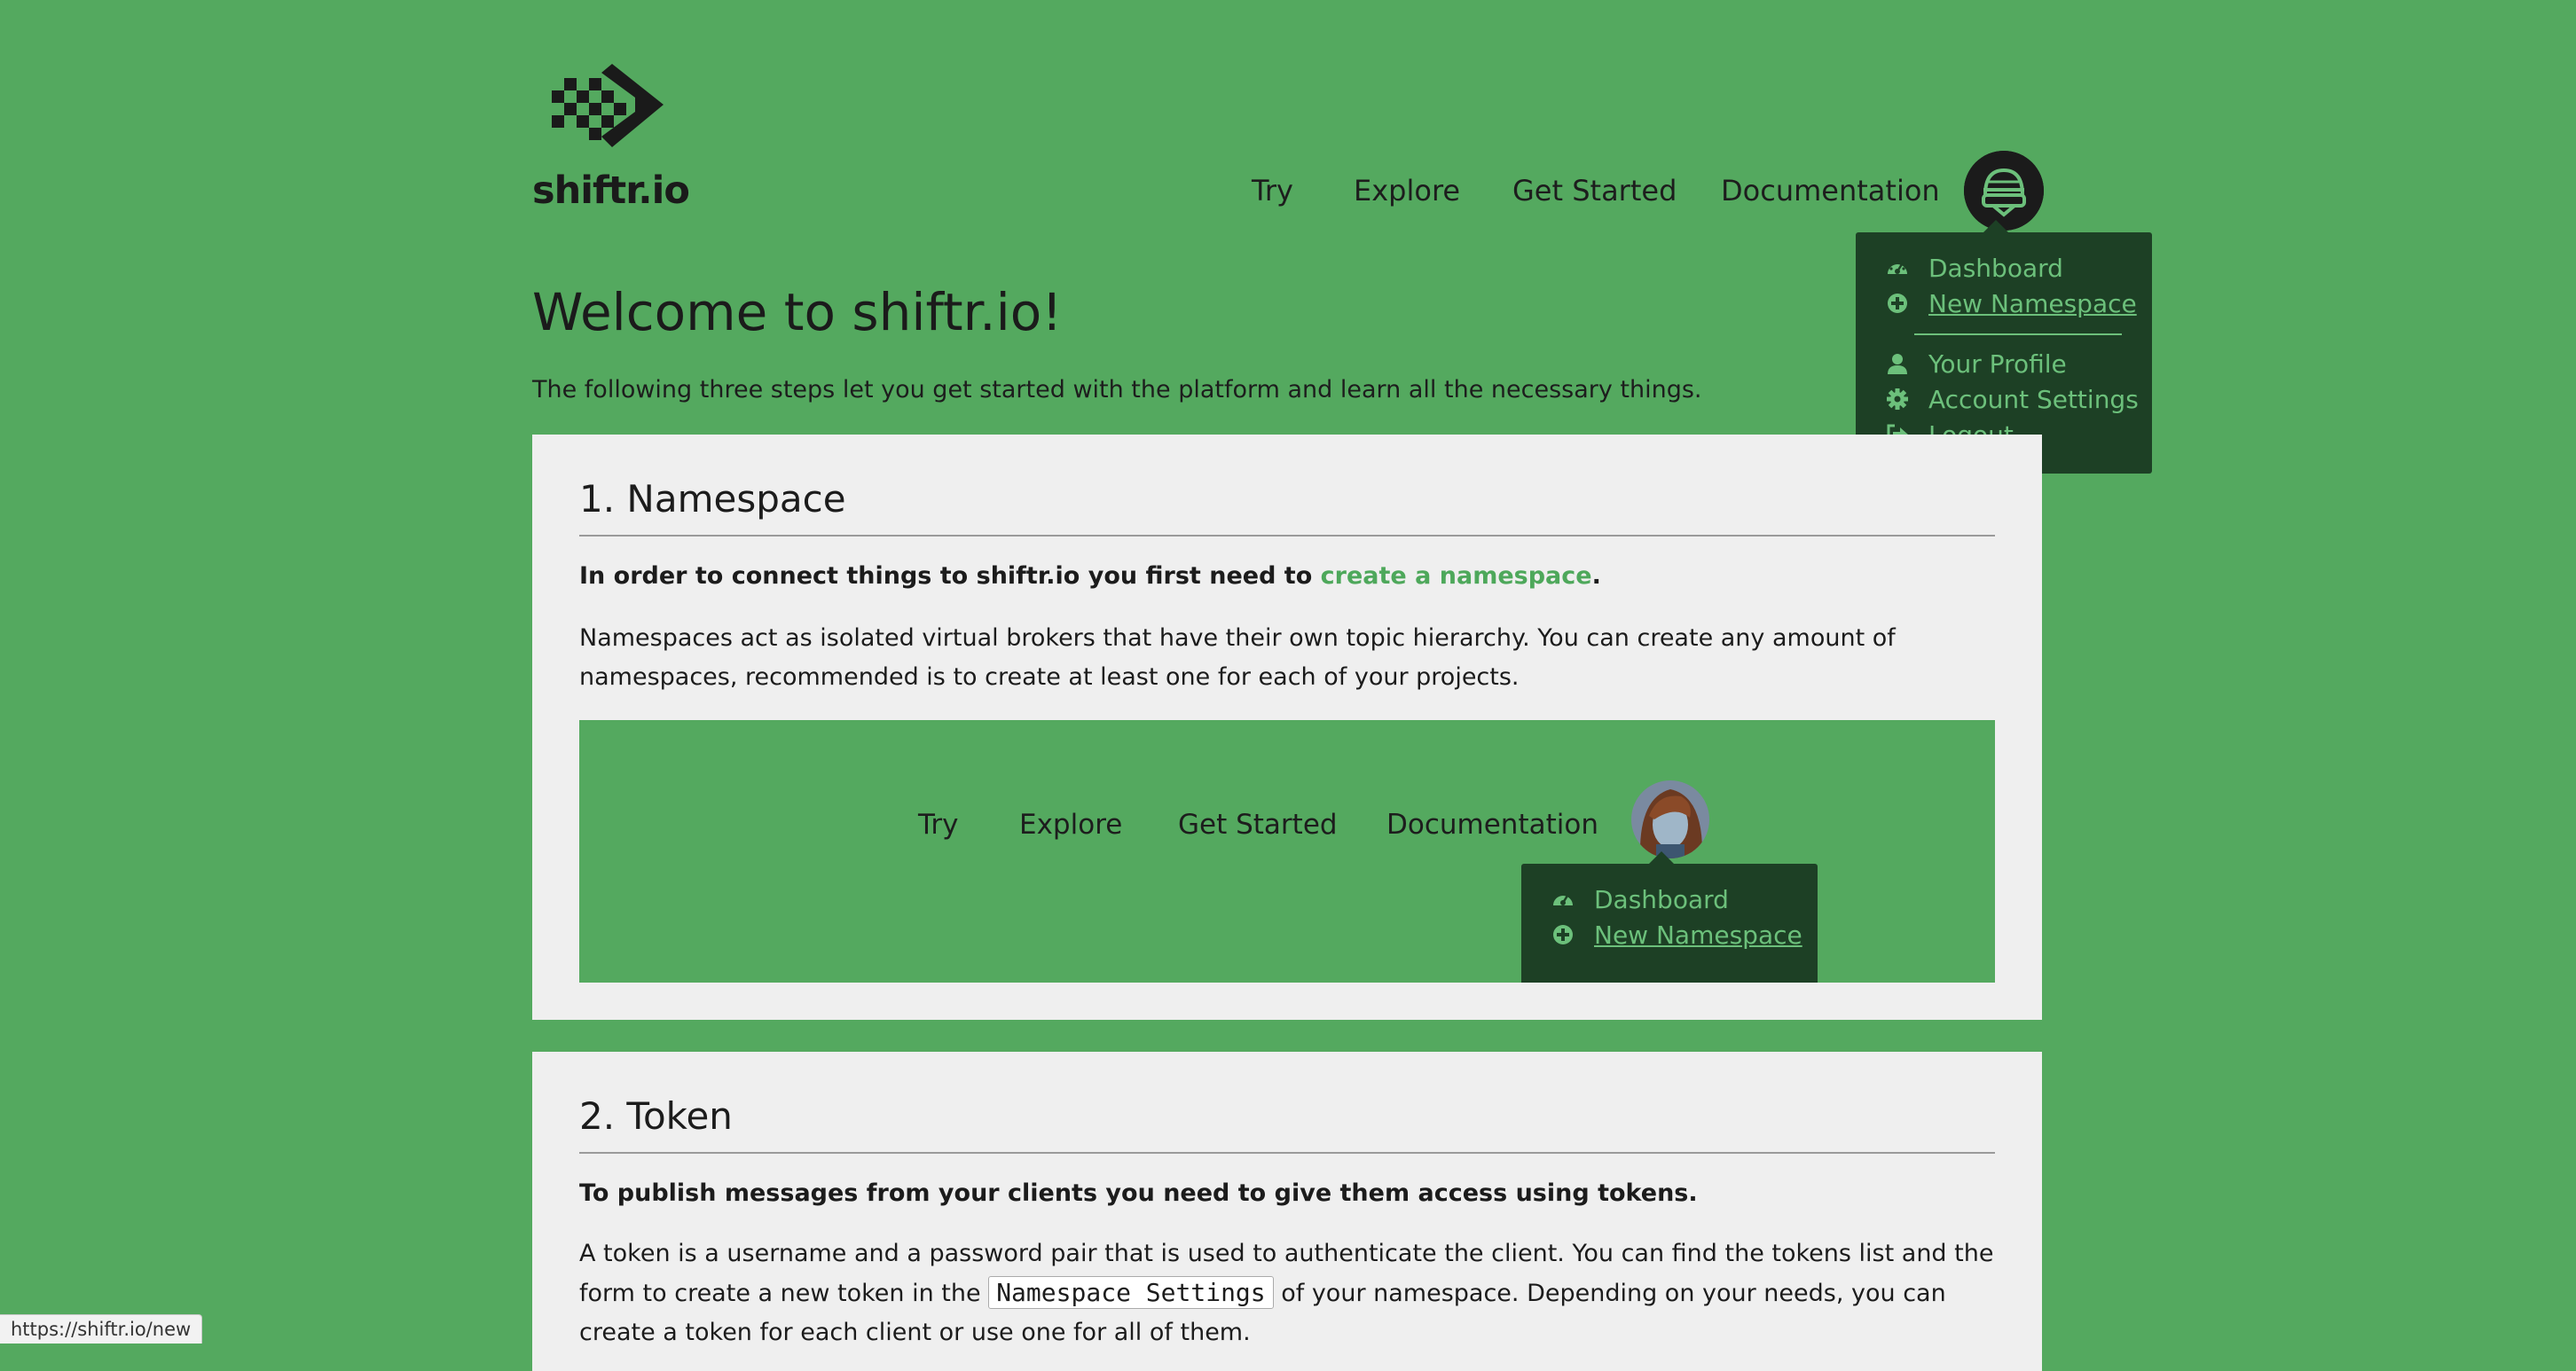 This screenshot has width=2576, height=1371. Describe the element at coordinates (1897, 399) in the screenshot. I see `gear-icon` at that location.